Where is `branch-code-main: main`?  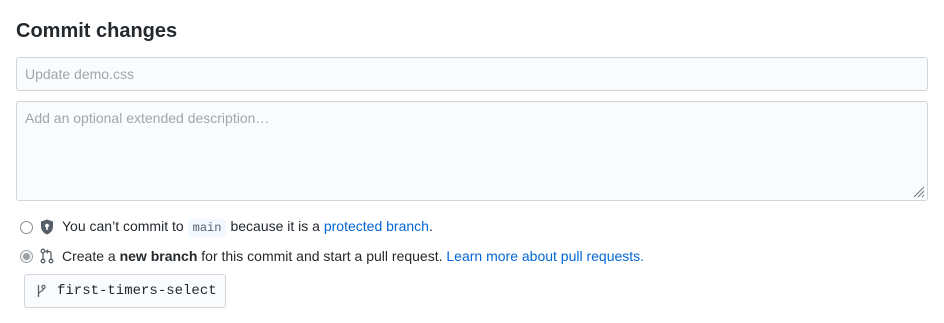 branch-code-main: main is located at coordinates (207, 228).